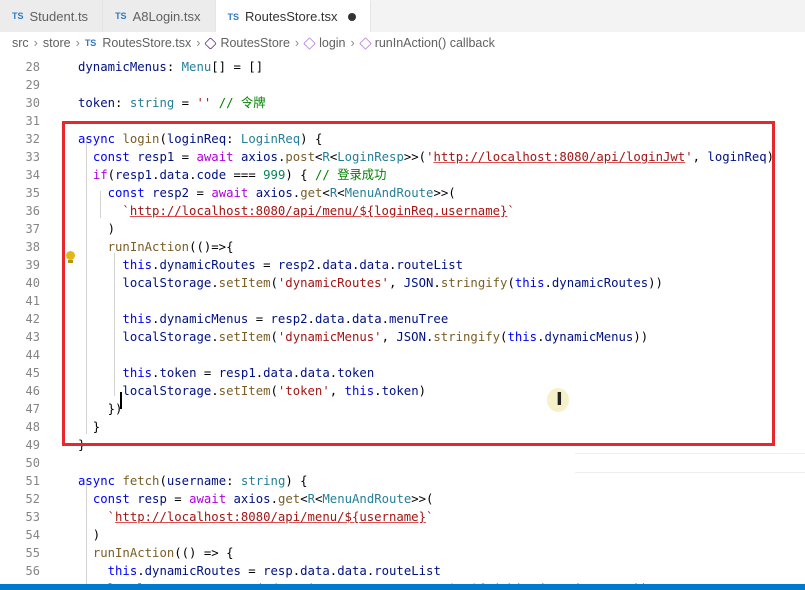 The height and width of the screenshot is (590, 805). What do you see at coordinates (146, 43) in the screenshot?
I see `breadcrumb-file: RoutesStore.tsx` at bounding box center [146, 43].